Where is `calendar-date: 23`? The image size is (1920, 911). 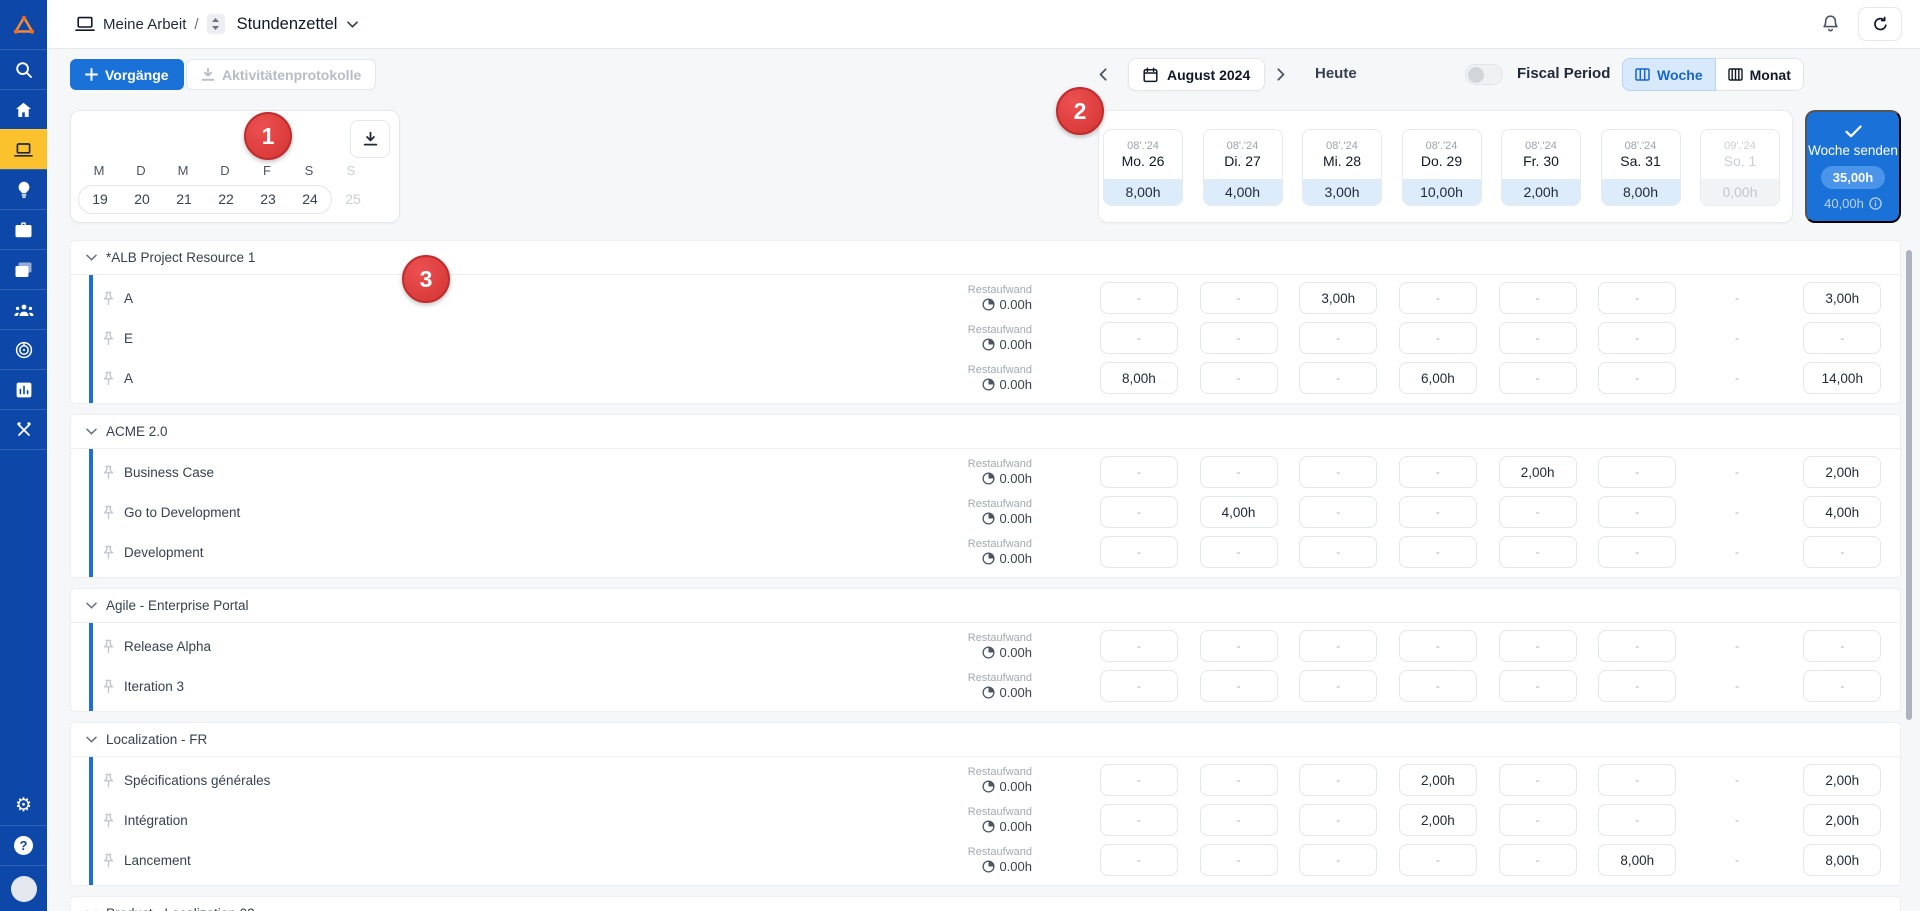 calendar-date: 23 is located at coordinates (268, 199).